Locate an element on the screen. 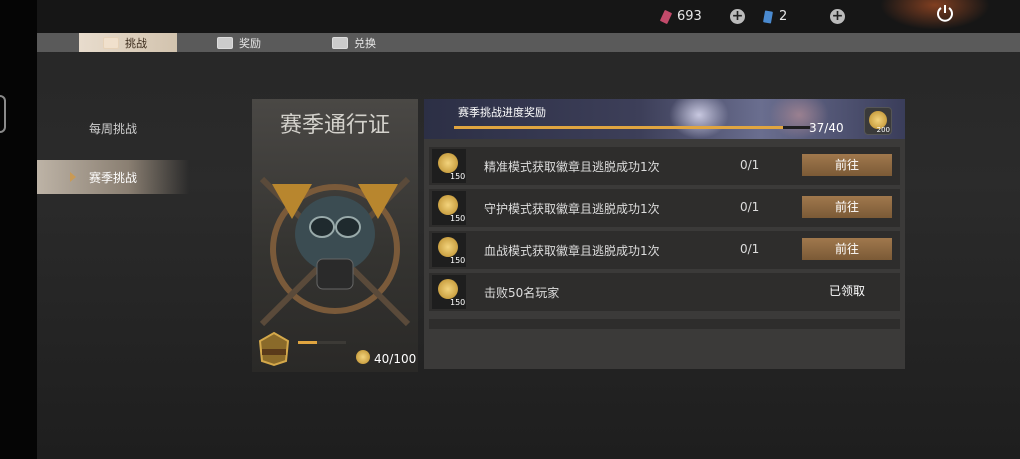  selected-arrow-icon is located at coordinates (73, 177).